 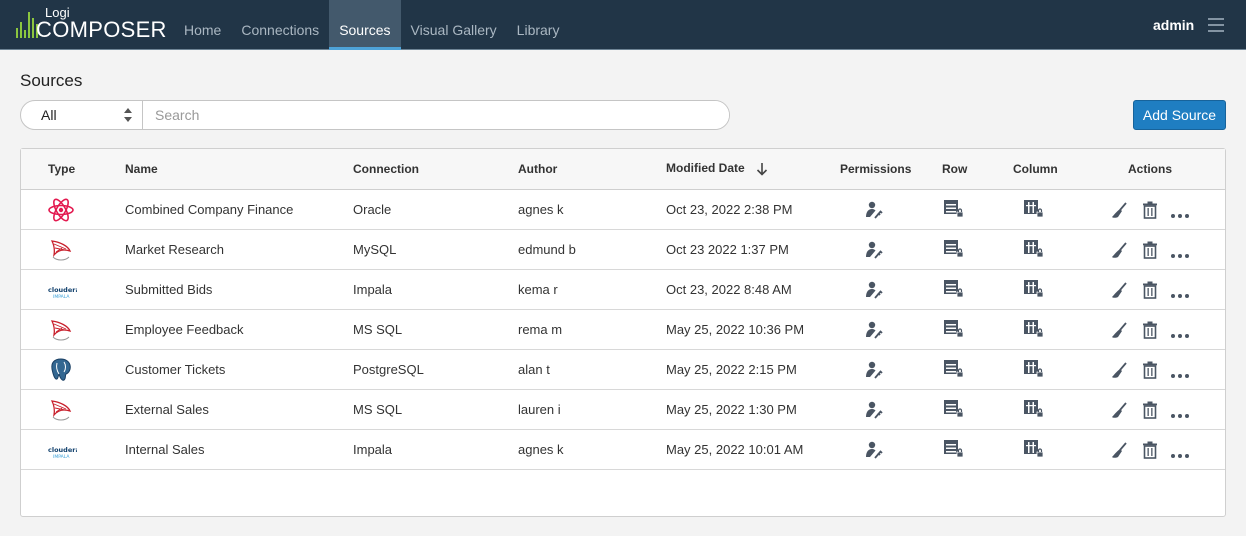 What do you see at coordinates (1150, 169) in the screenshot?
I see `header-actions: Actions` at bounding box center [1150, 169].